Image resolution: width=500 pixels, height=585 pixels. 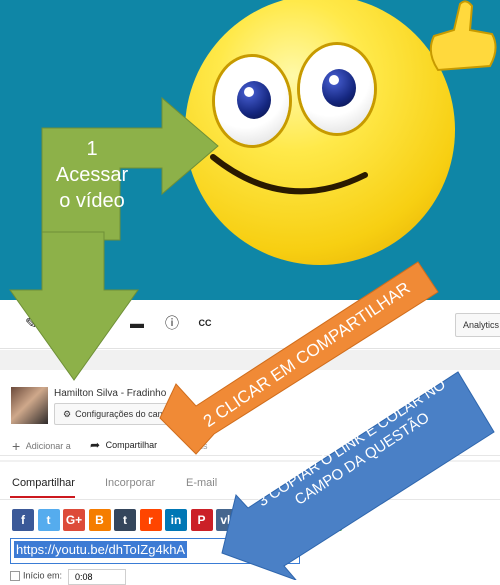 I want to click on step1-annotation: 1 Acessar o vídeo, so click(x=92, y=175).